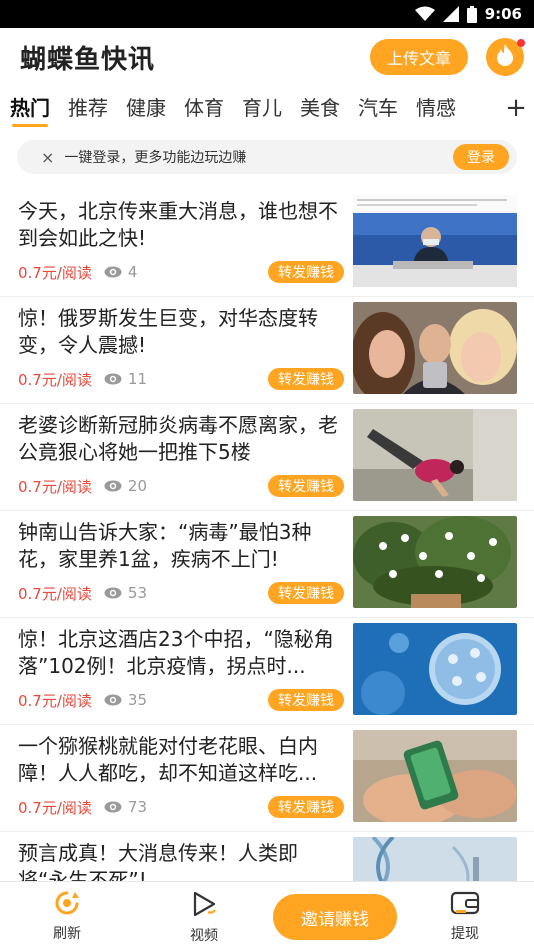 Image resolution: width=534 pixels, height=949 pixels. Describe the element at coordinates (465, 934) in the screenshot. I see `nav-withdraw-label: 提现` at that location.